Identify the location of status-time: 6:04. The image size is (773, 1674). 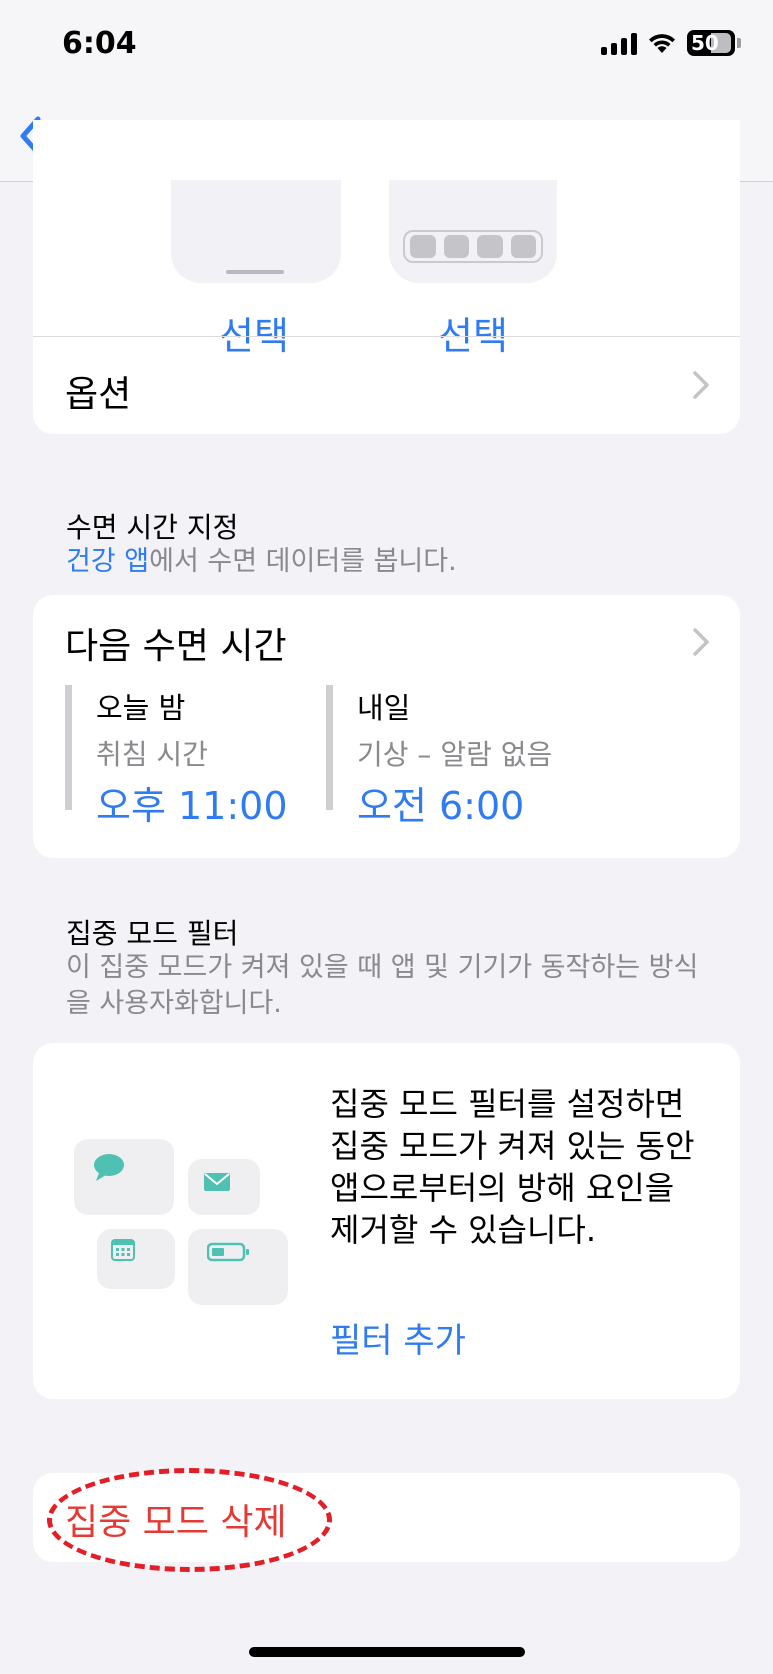
(99, 43).